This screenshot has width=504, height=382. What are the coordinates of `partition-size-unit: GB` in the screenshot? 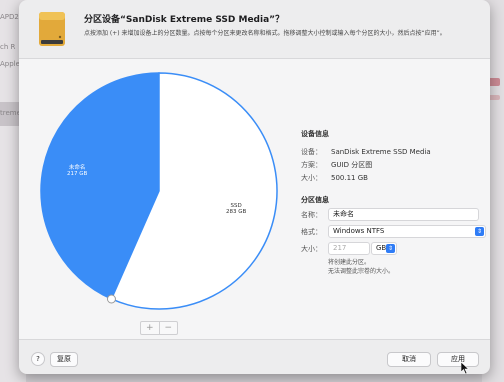 It's located at (381, 248).